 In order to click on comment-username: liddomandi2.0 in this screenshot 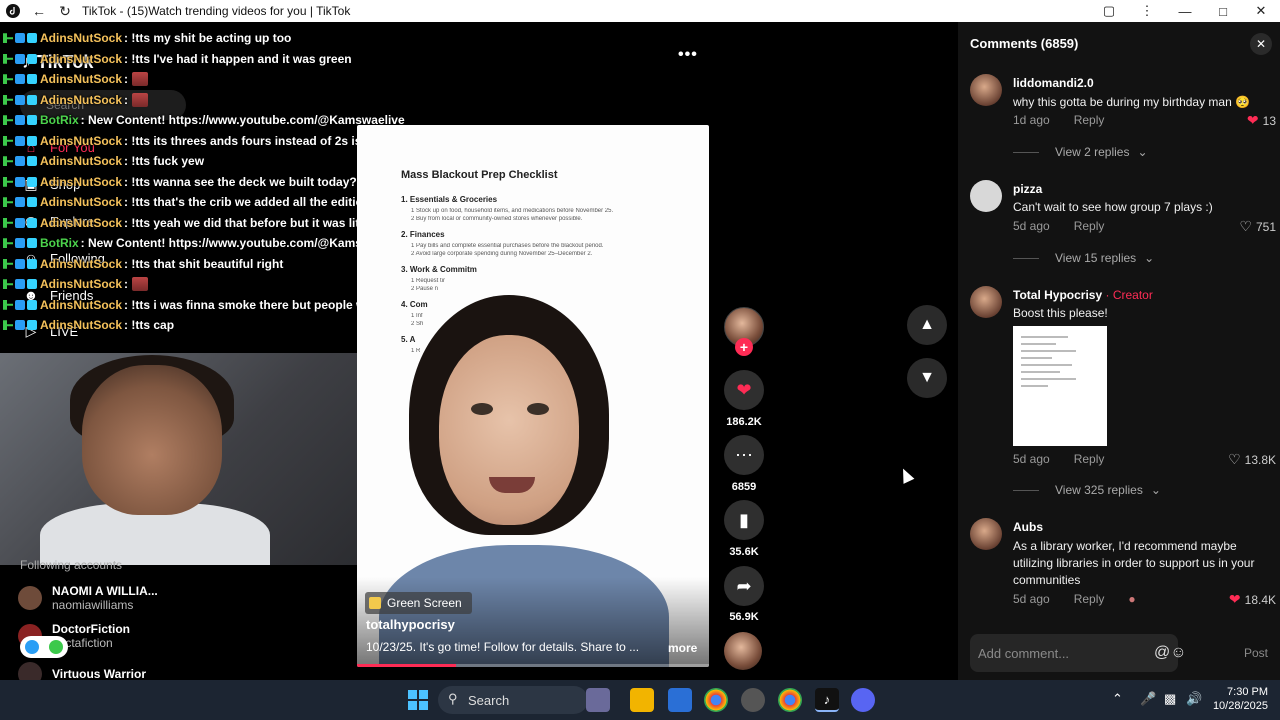, I will do `click(1053, 83)`.